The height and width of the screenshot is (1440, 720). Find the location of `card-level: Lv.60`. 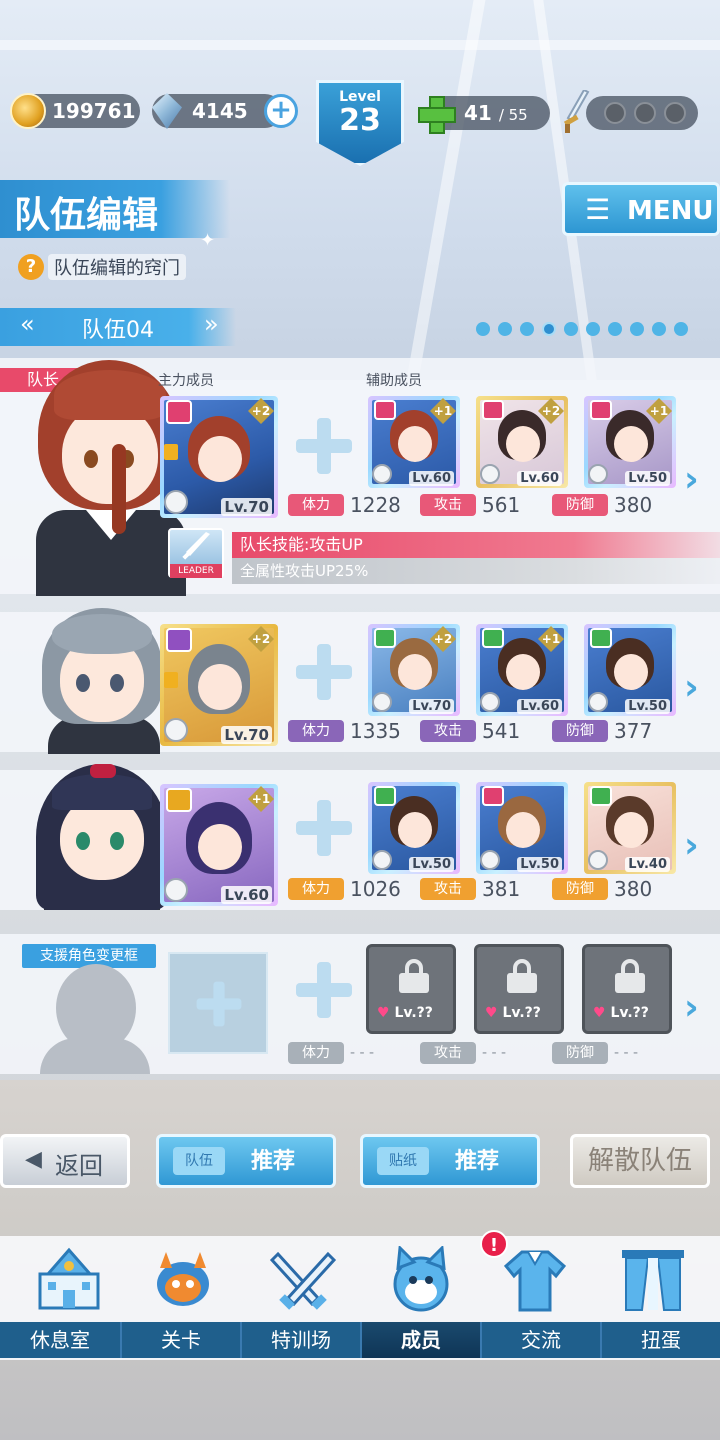

card-level: Lv.60 is located at coordinates (539, 478).